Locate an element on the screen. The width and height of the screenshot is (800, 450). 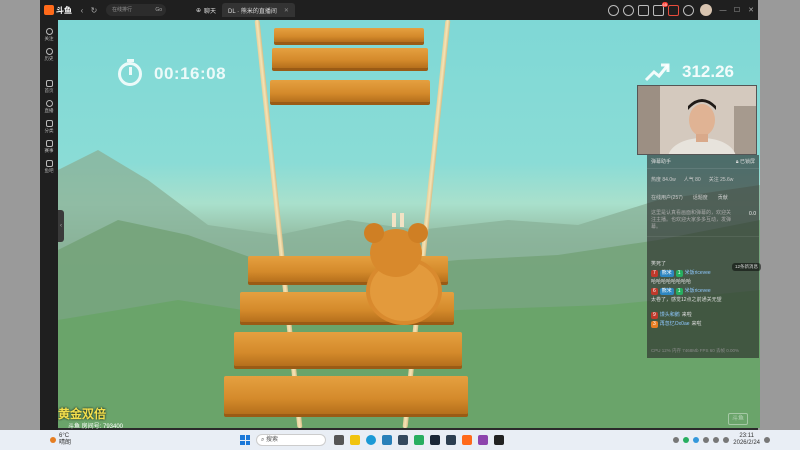
task-view-icon is located at coordinates (339, 440).